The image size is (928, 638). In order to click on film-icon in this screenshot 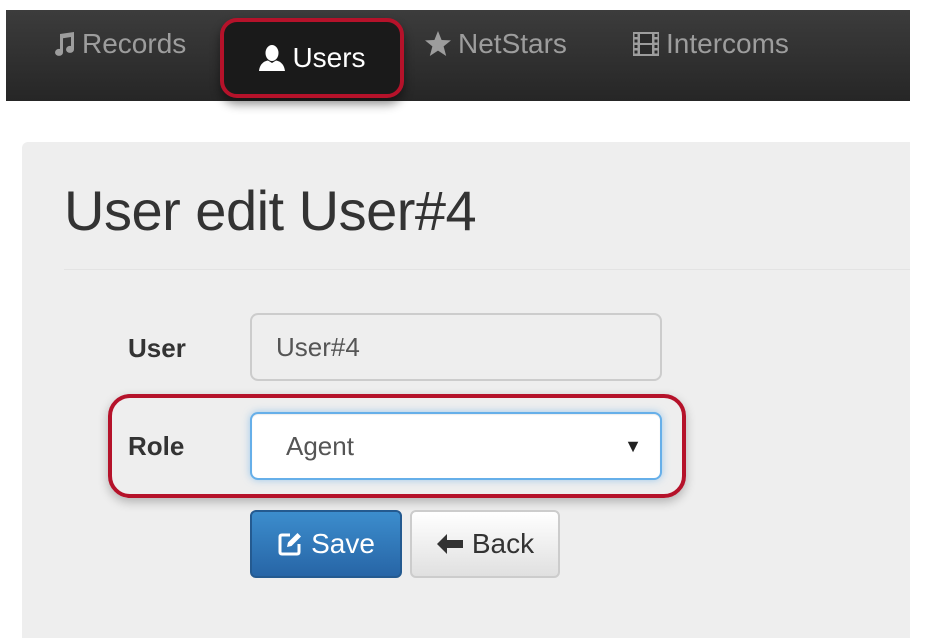, I will do `click(646, 44)`.